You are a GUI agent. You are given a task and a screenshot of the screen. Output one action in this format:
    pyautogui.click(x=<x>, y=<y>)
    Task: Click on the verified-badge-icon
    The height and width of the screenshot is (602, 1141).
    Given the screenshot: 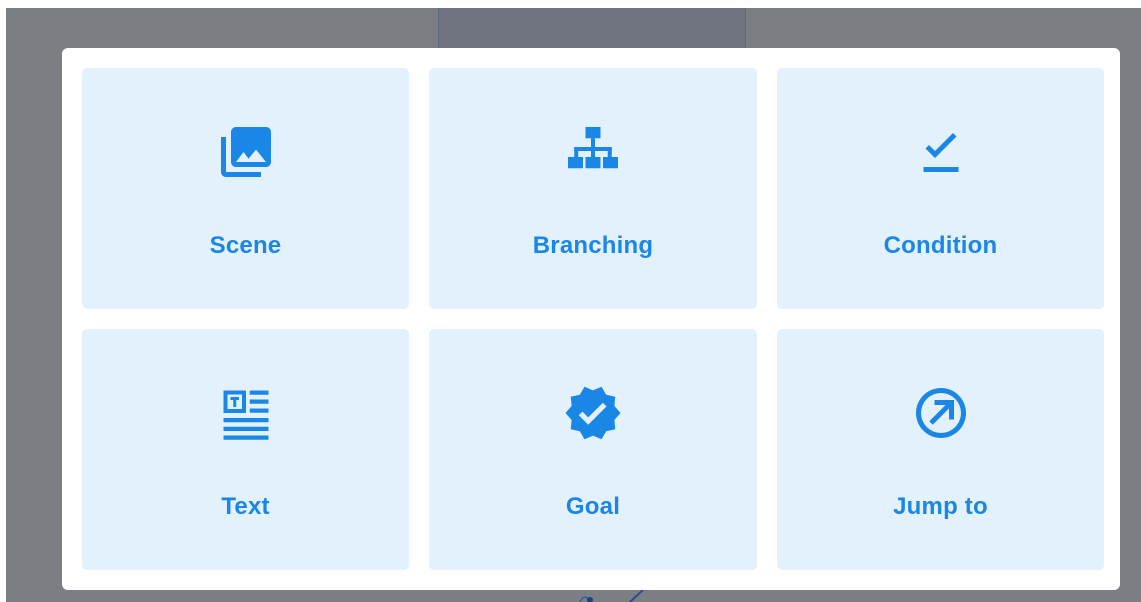 What is the action you would take?
    pyautogui.click(x=593, y=413)
    